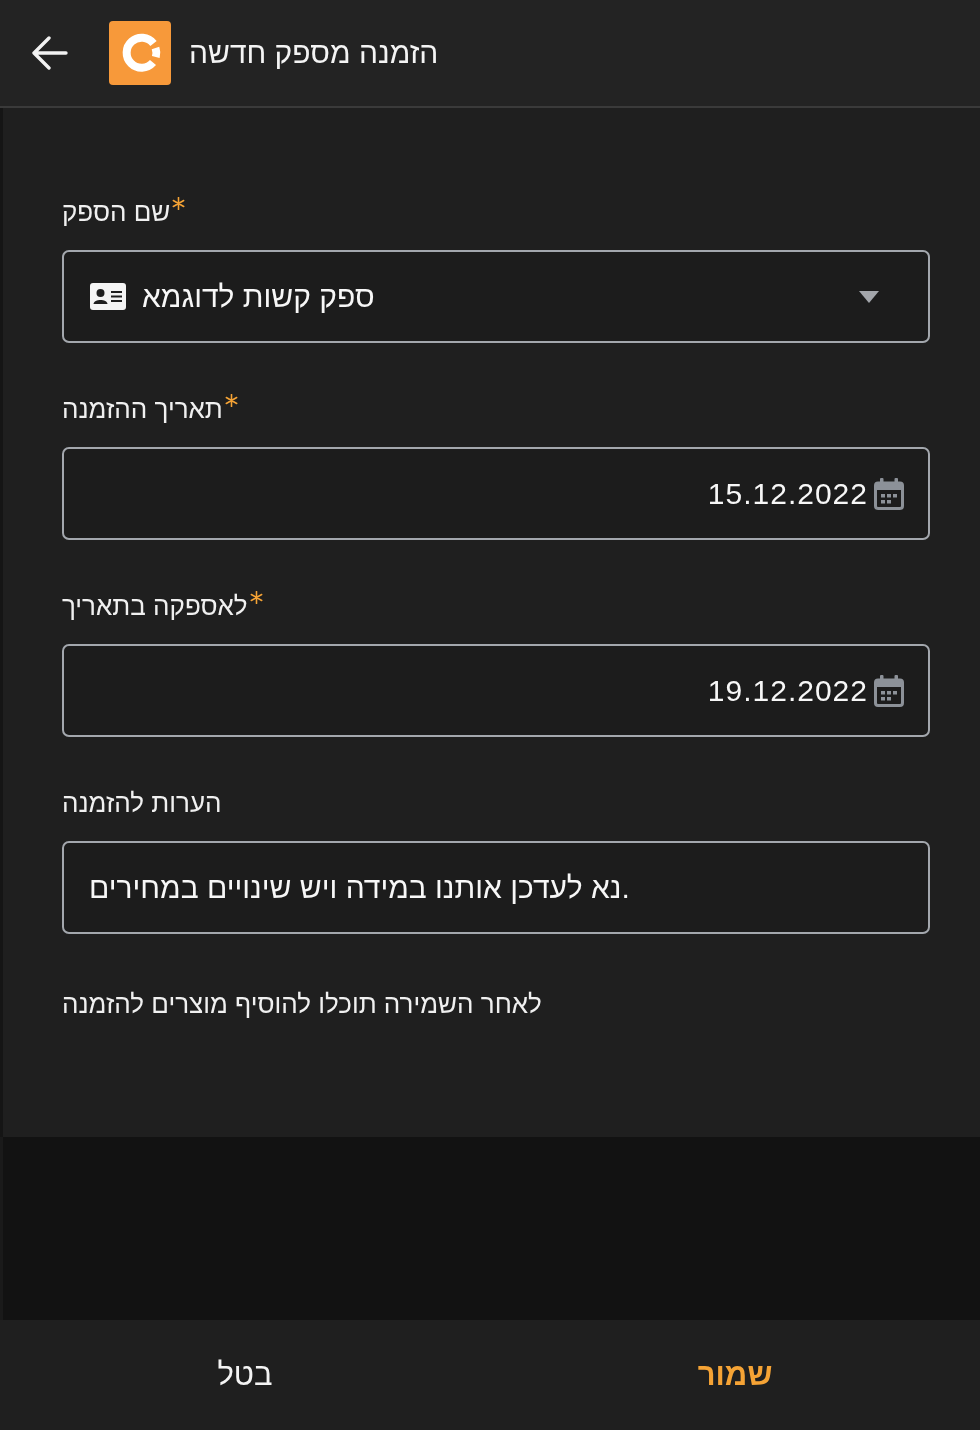 Image resolution: width=980 pixels, height=1430 pixels. Describe the element at coordinates (735, 1375) in the screenshot. I see `save-button: שמור` at that location.